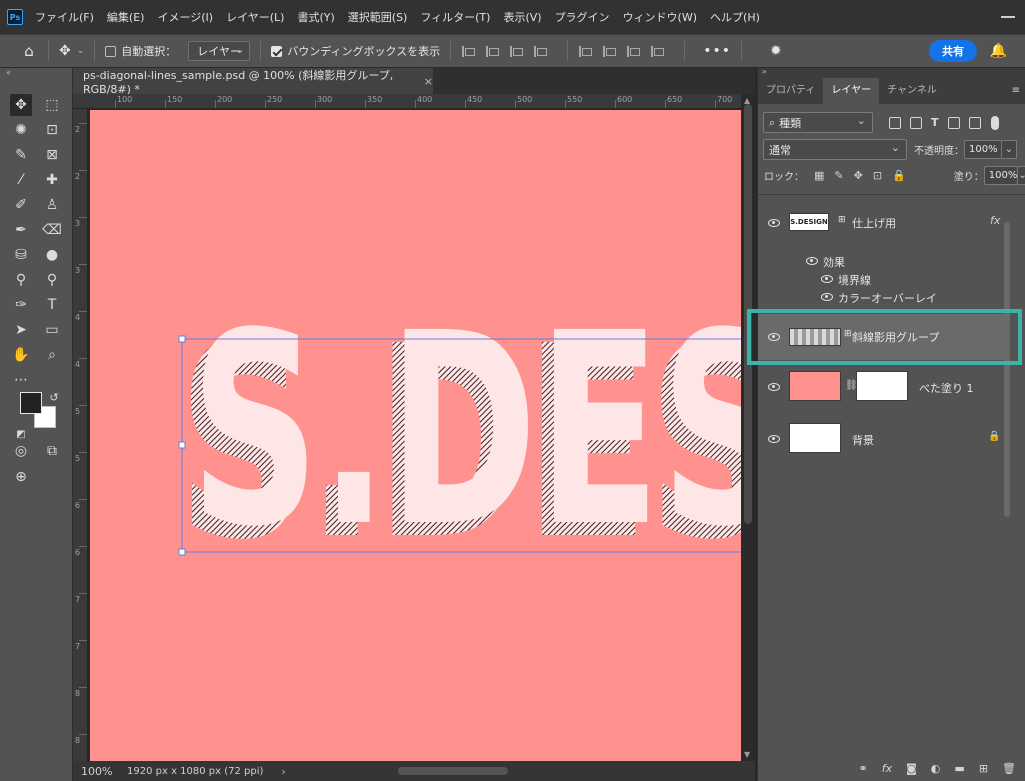 The height and width of the screenshot is (781, 1025). Describe the element at coordinates (748, 427) in the screenshot. I see `vertical-scrollbar: ▲ ▼` at that location.